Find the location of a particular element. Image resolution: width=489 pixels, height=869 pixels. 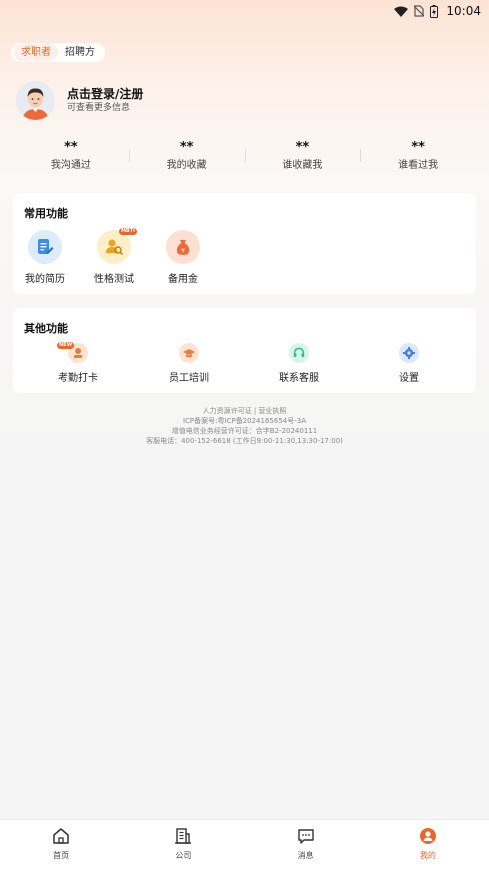

func-my-resume: 我的简历 is located at coordinates (45, 257).